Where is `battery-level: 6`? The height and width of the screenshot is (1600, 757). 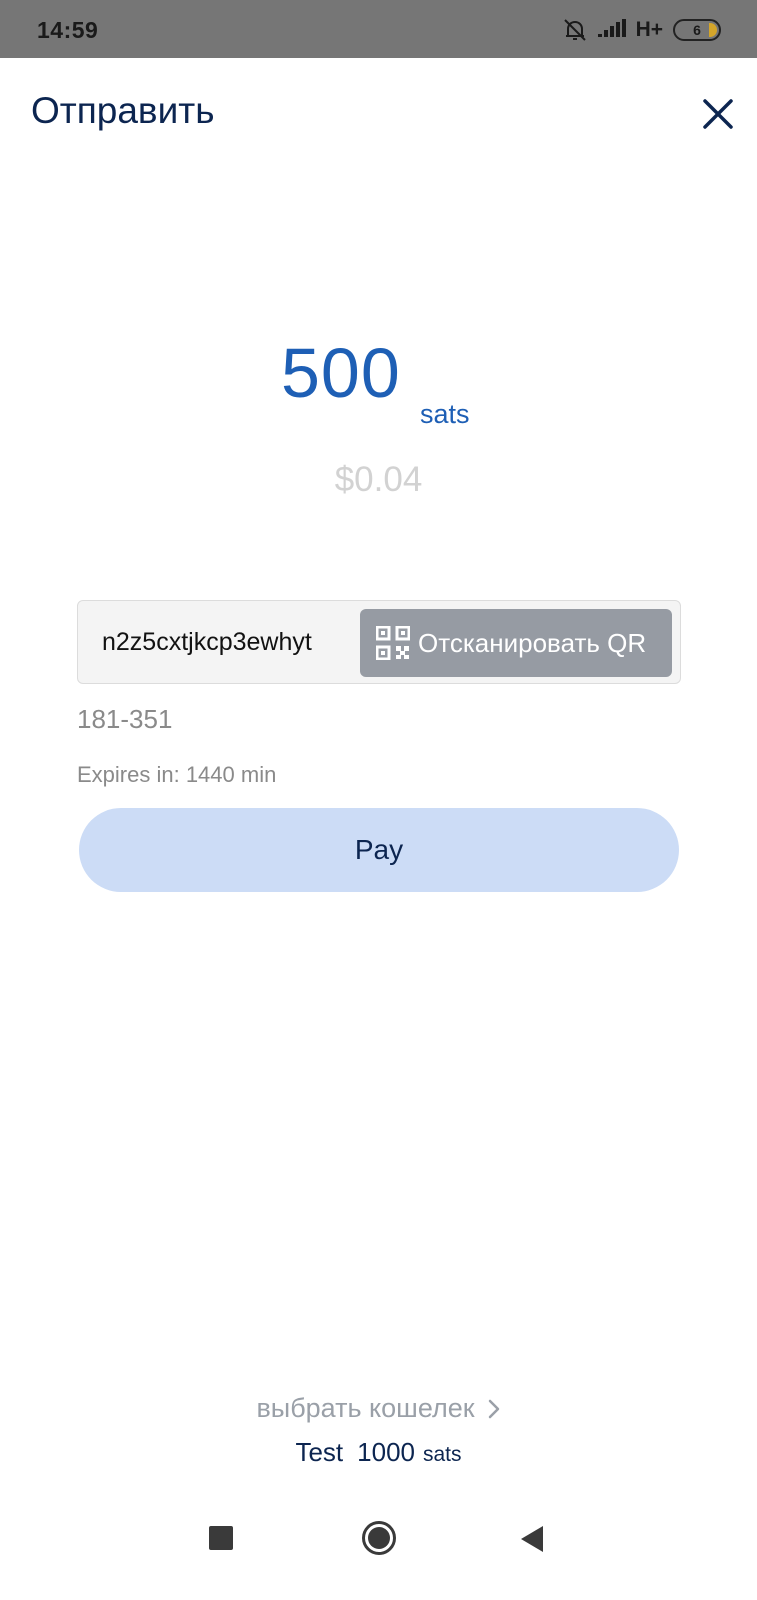 battery-level: 6 is located at coordinates (697, 30).